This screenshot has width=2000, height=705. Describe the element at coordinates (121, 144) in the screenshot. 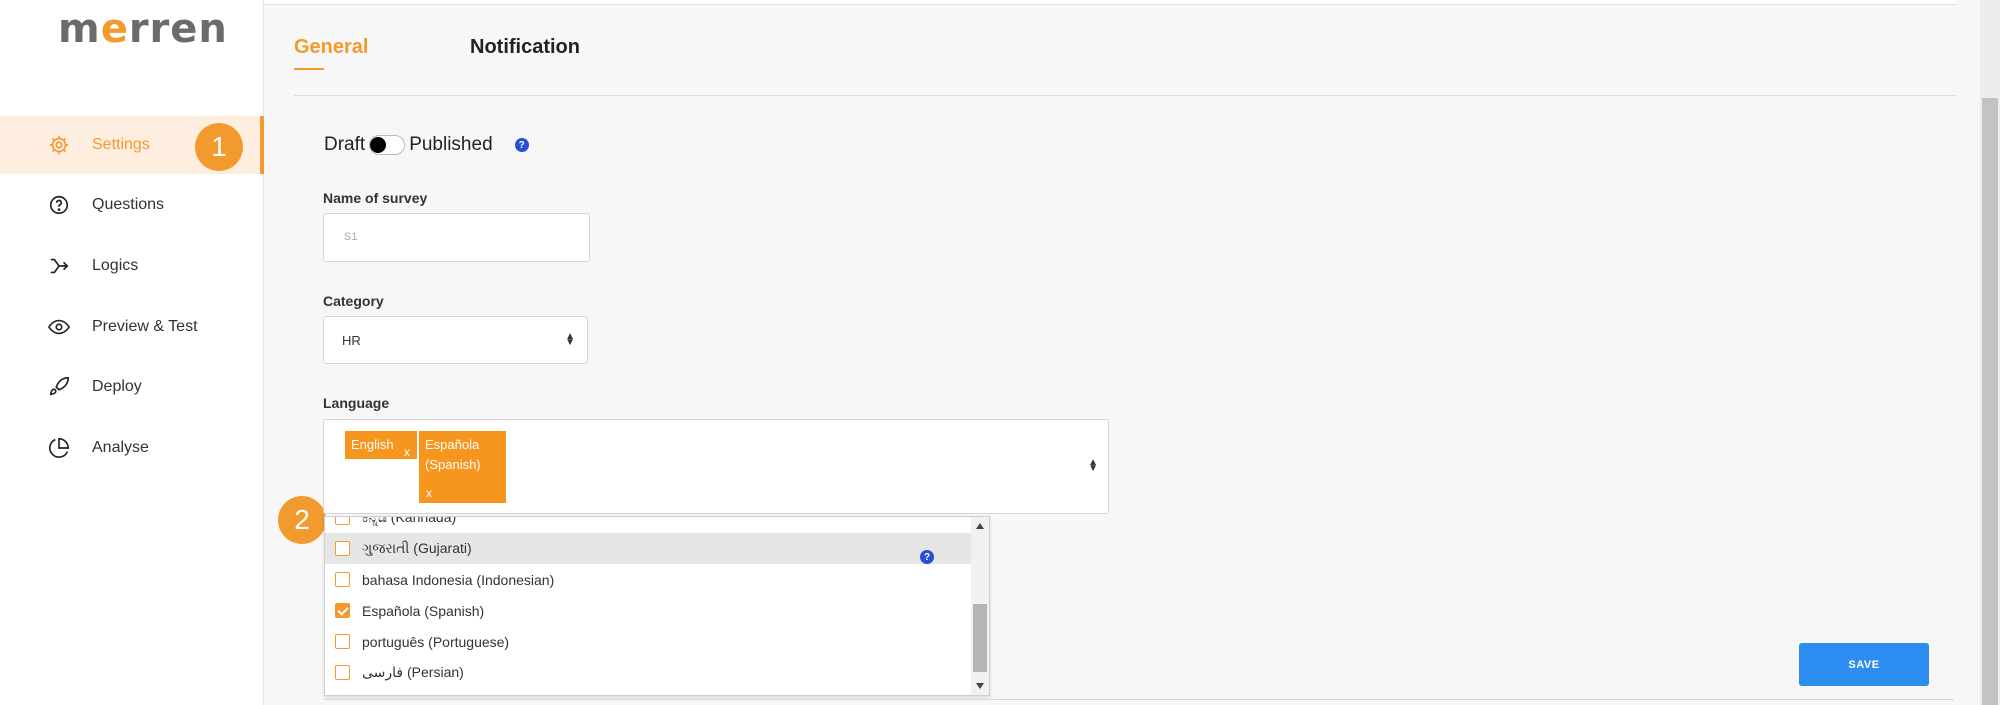

I see `sidebar-item-label: Settings` at that location.